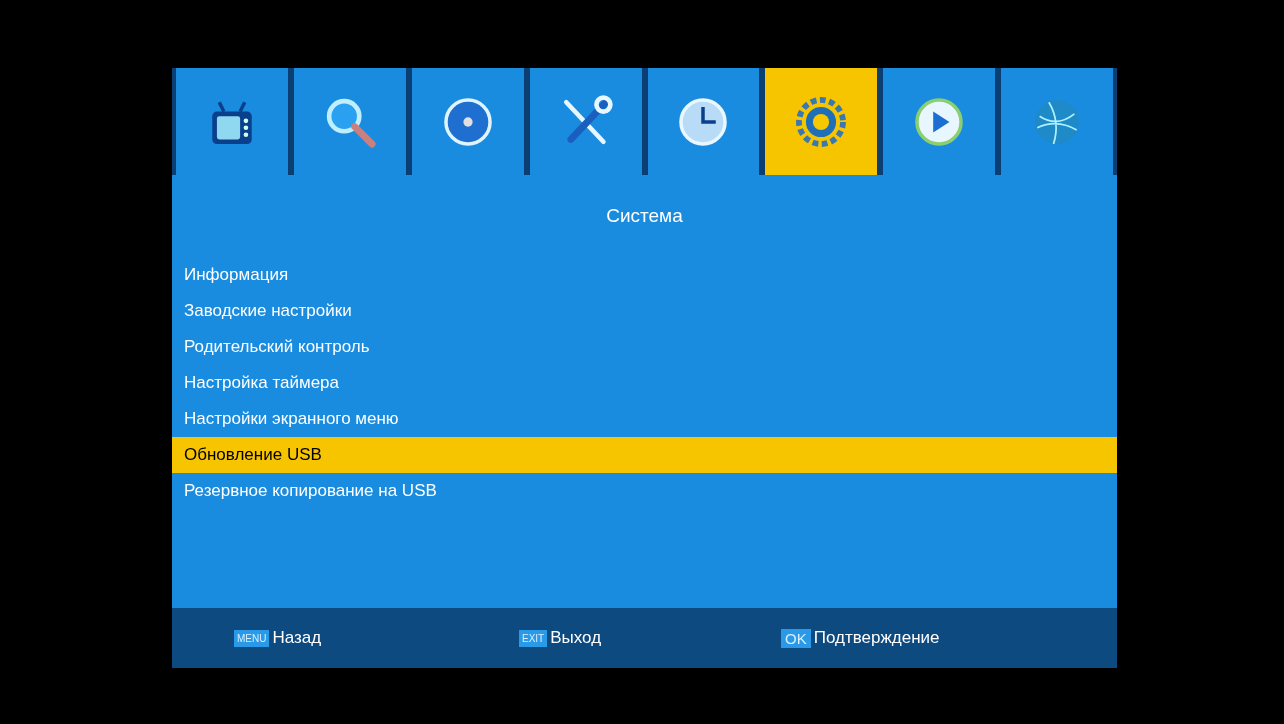 Image resolution: width=1284 pixels, height=724 pixels. Describe the element at coordinates (644, 347) in the screenshot. I see `menu-item: Родительский контроль` at that location.